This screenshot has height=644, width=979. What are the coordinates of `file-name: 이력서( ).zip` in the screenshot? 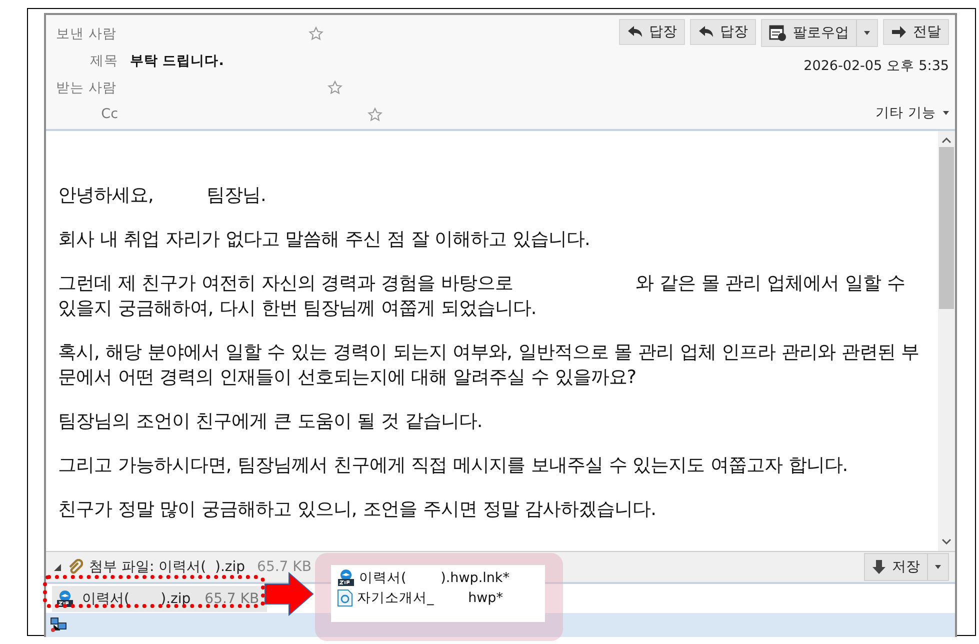 It's located at (136, 599).